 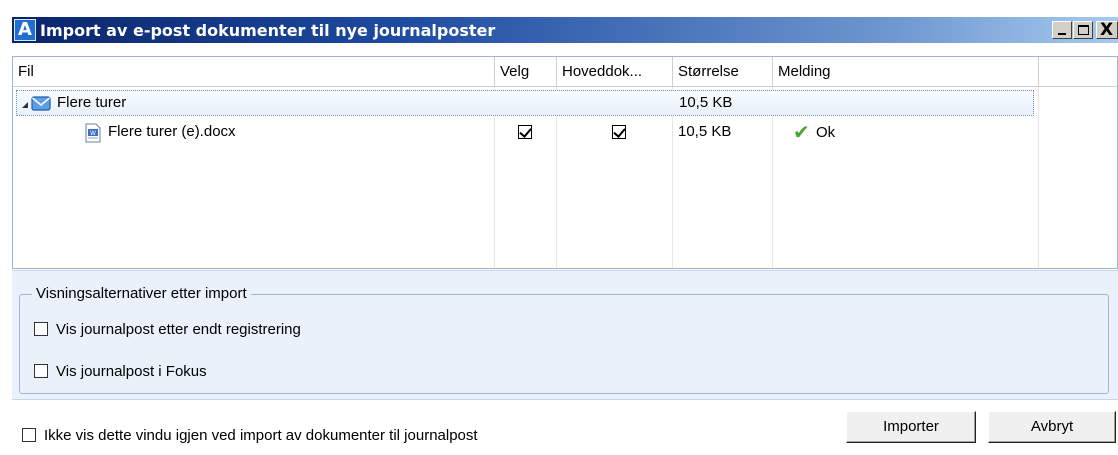 I want to click on svg-text: W, so click(x=93, y=133).